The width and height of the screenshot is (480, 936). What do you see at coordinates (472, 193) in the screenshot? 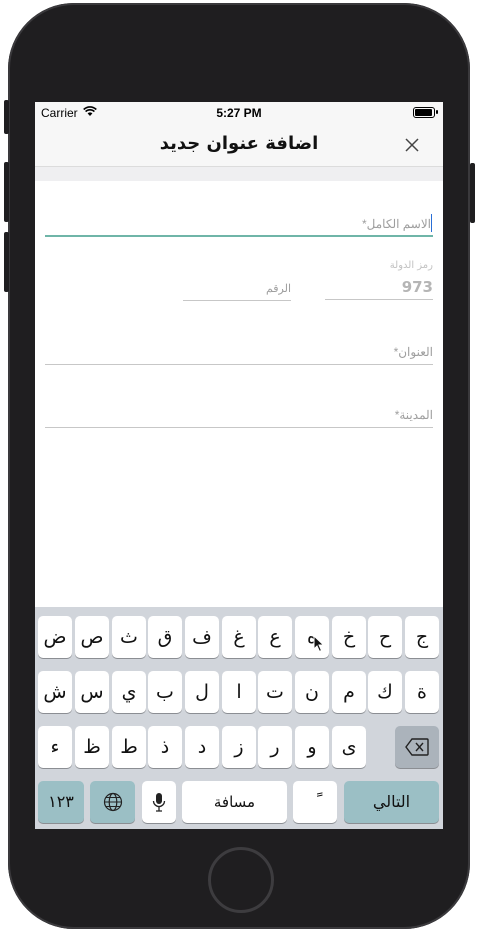
I see `power-button` at bounding box center [472, 193].